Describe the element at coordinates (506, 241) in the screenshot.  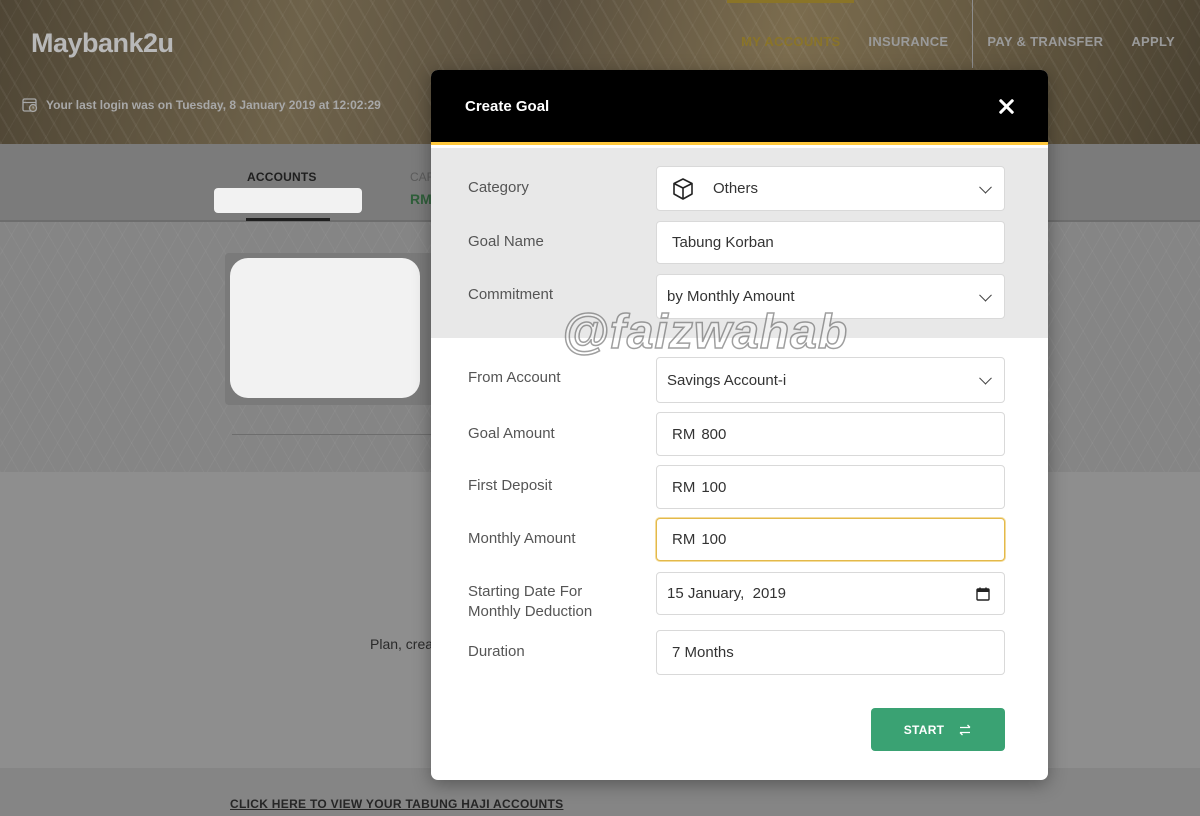
I see `goal-name-label: Goal Name` at that location.